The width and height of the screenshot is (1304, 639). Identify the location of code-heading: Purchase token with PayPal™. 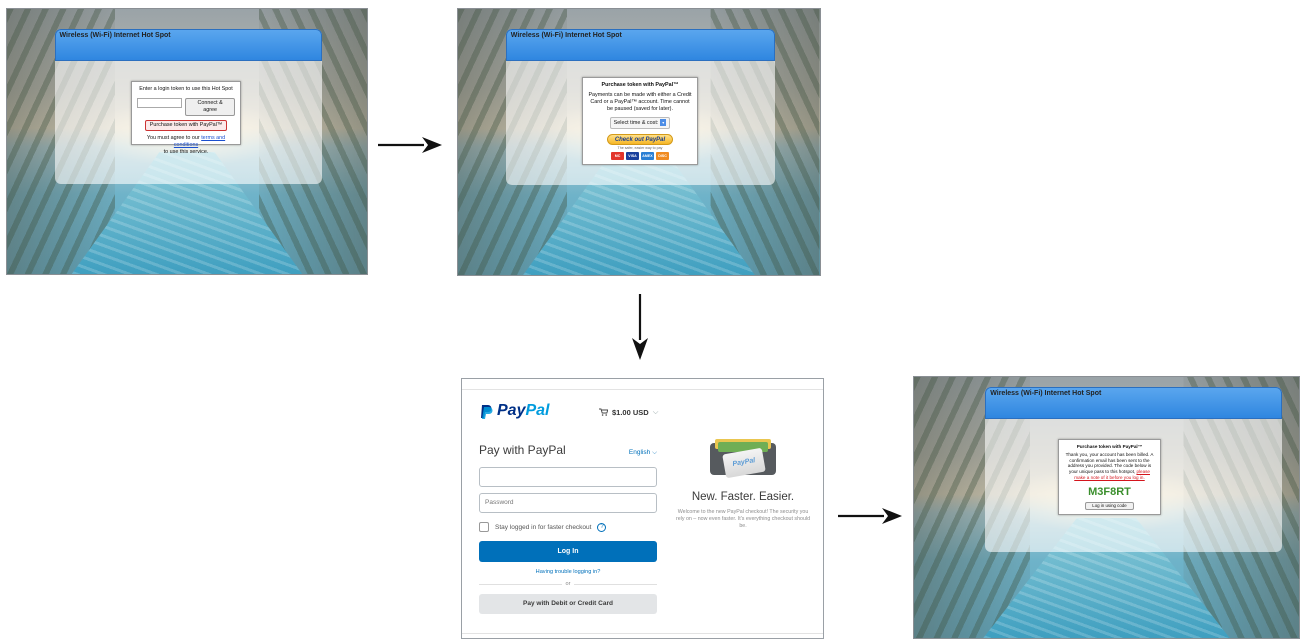
(1109, 446).